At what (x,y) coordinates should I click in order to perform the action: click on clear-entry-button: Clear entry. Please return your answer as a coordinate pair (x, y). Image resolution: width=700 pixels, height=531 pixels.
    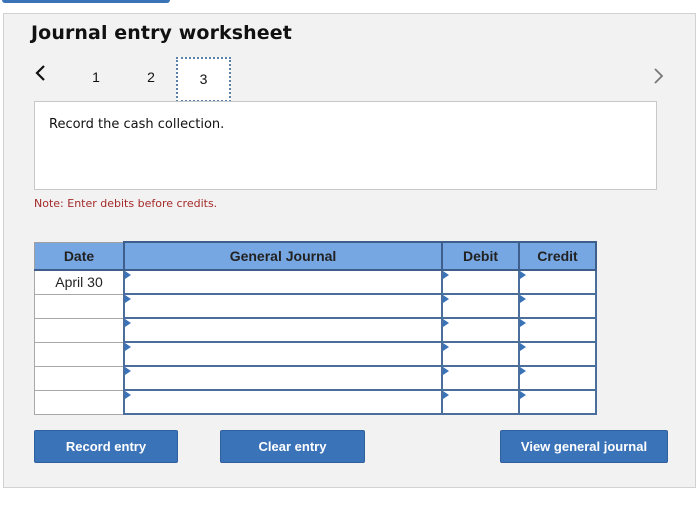
    Looking at the image, I should click on (292, 446).